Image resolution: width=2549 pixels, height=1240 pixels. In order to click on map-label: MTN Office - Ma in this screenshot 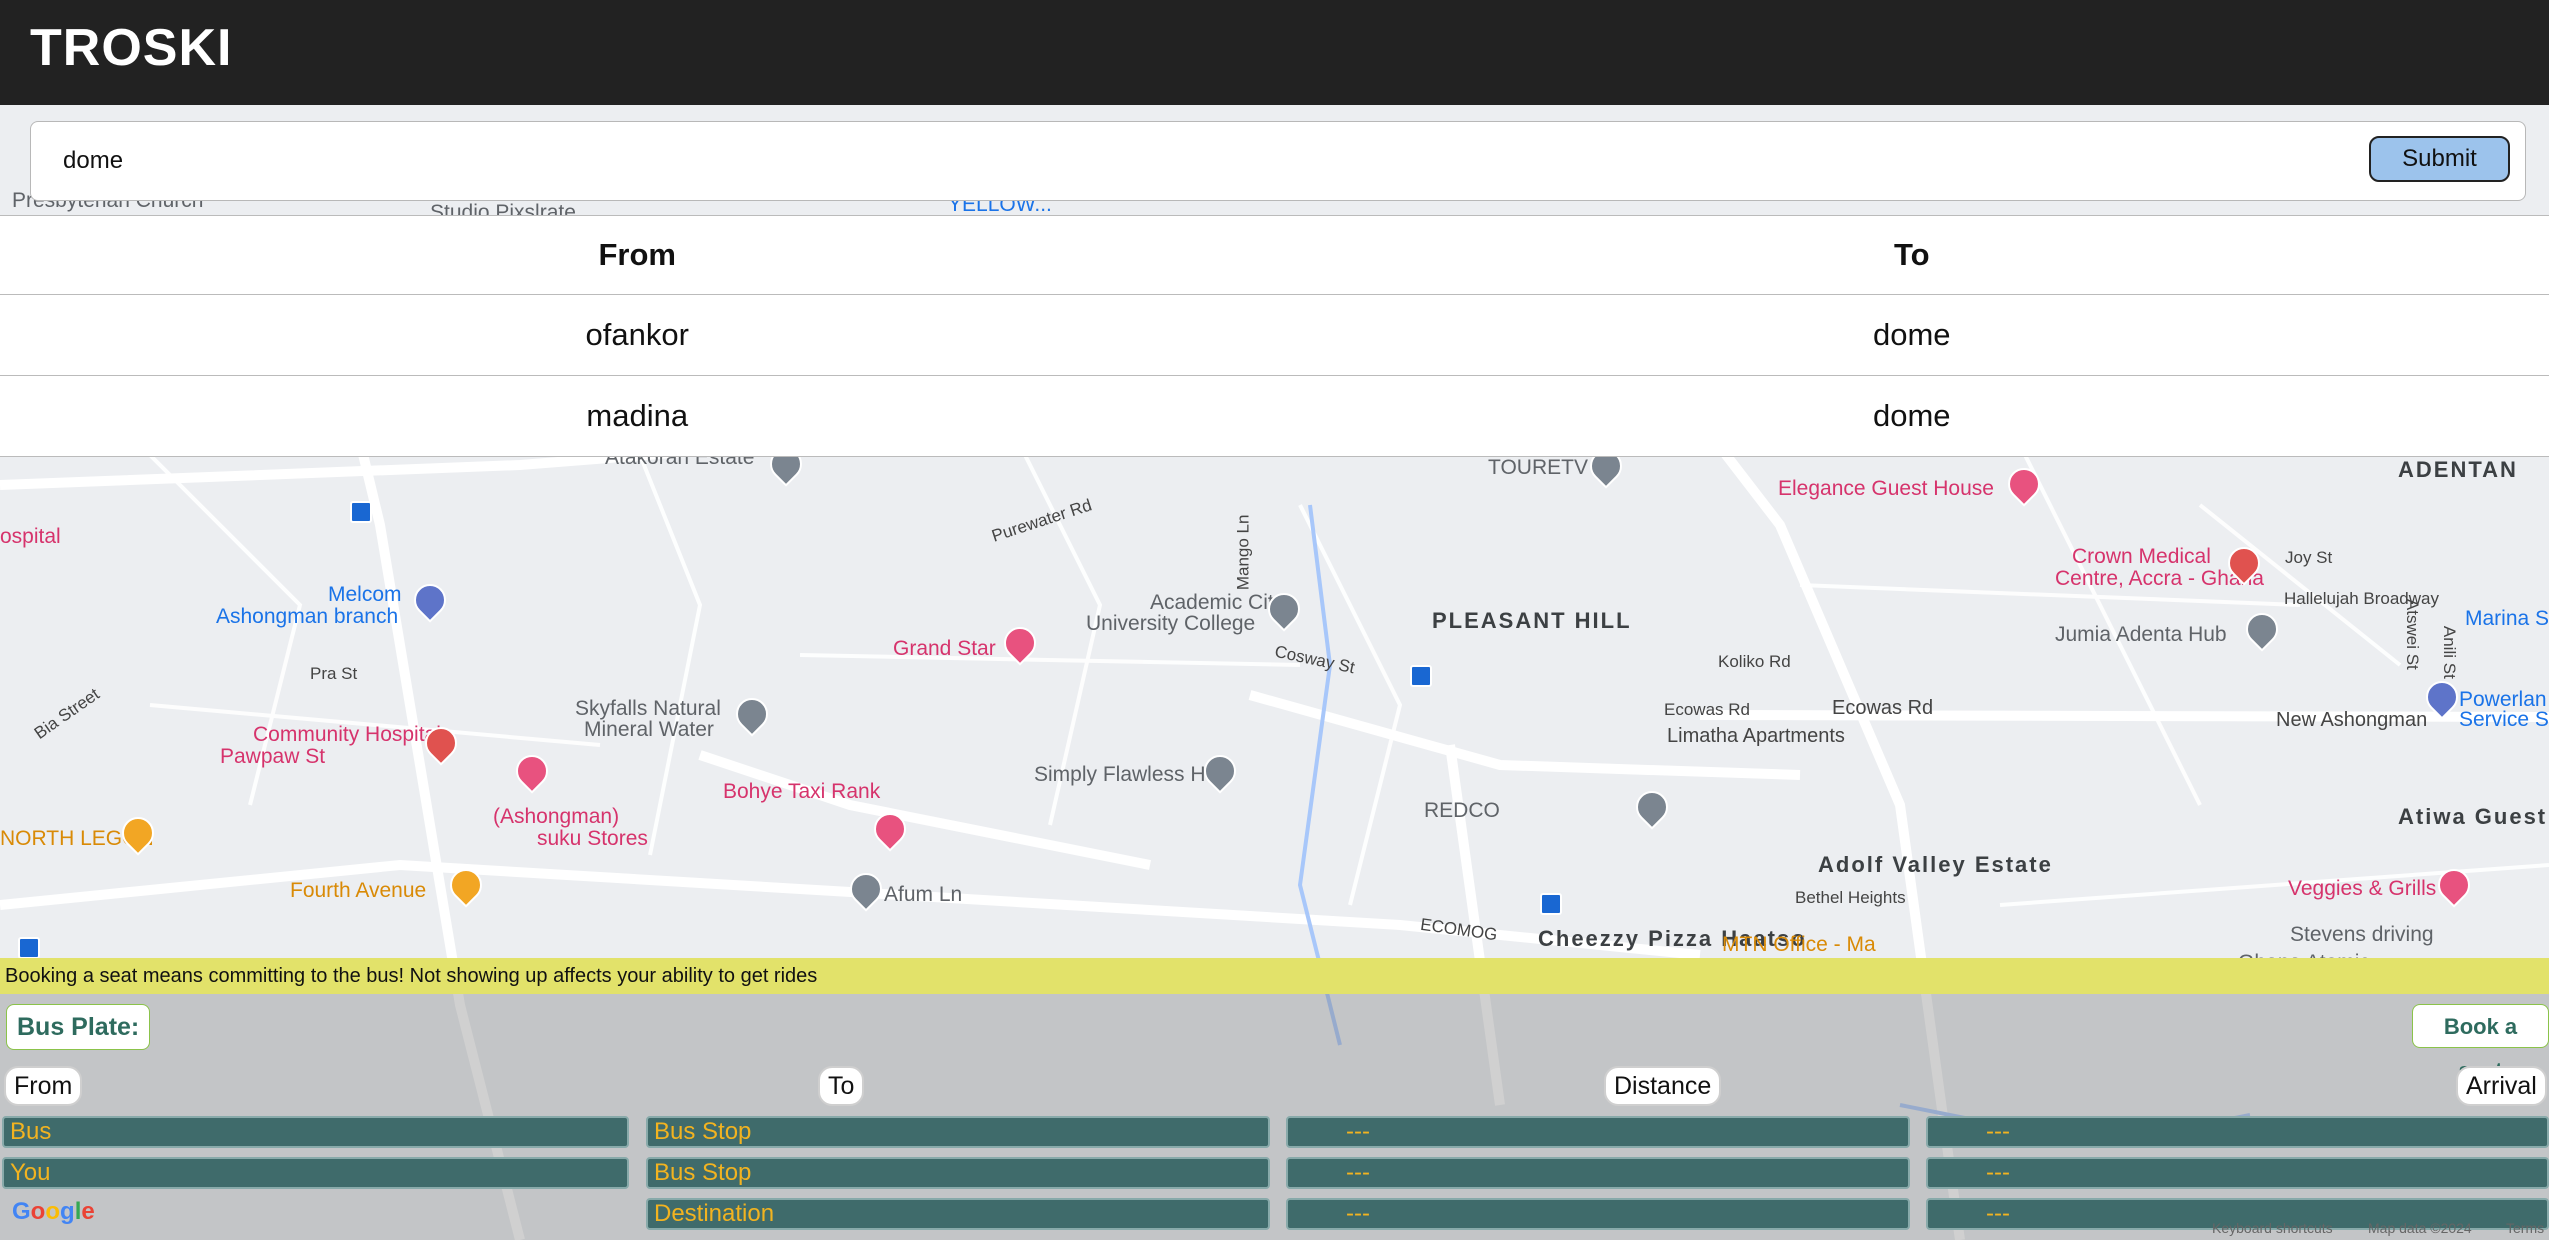, I will do `click(1799, 944)`.